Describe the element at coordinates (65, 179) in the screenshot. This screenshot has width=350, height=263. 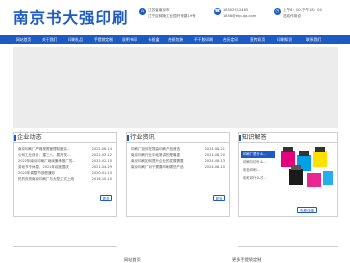
I see `news-item: 热烈庆祝南京印刷厂与大型工式上线 2016-10-10` at that location.